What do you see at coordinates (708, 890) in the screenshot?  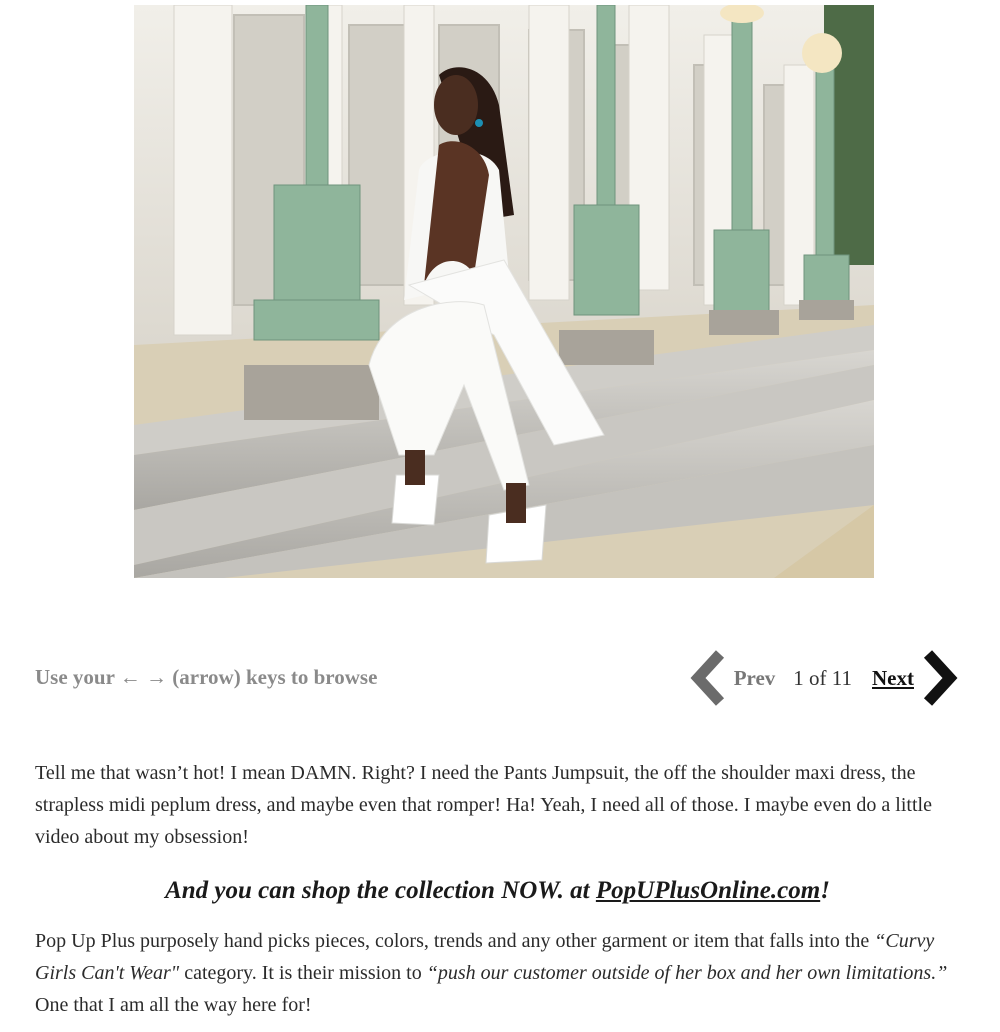 I see `shop-link: PopUPlusOnline.com` at bounding box center [708, 890].